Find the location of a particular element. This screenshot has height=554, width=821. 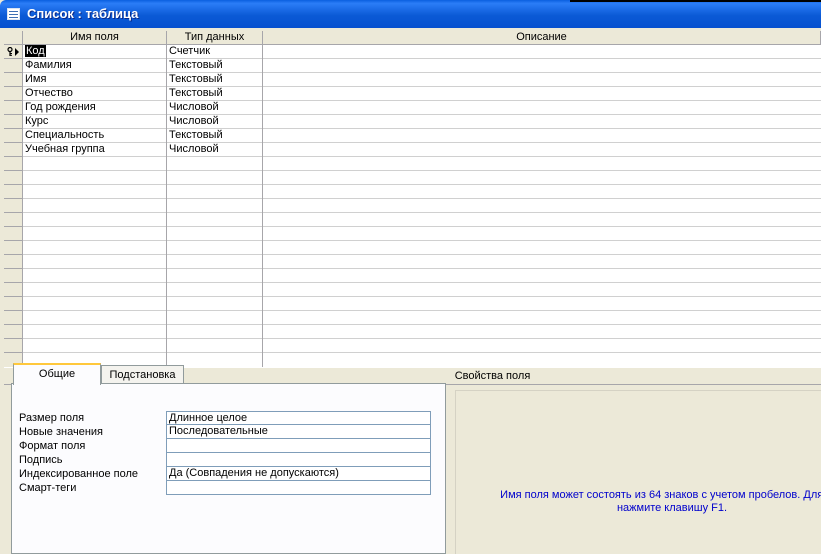

tab-general: Общие is located at coordinates (57, 374).